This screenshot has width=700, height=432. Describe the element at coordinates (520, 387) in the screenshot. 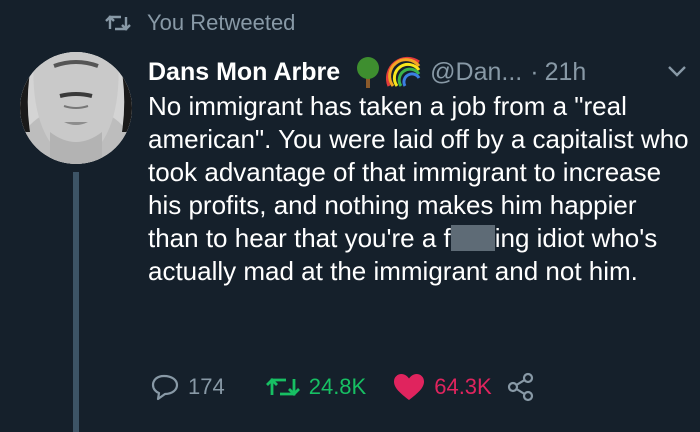

I see `share-icon` at that location.